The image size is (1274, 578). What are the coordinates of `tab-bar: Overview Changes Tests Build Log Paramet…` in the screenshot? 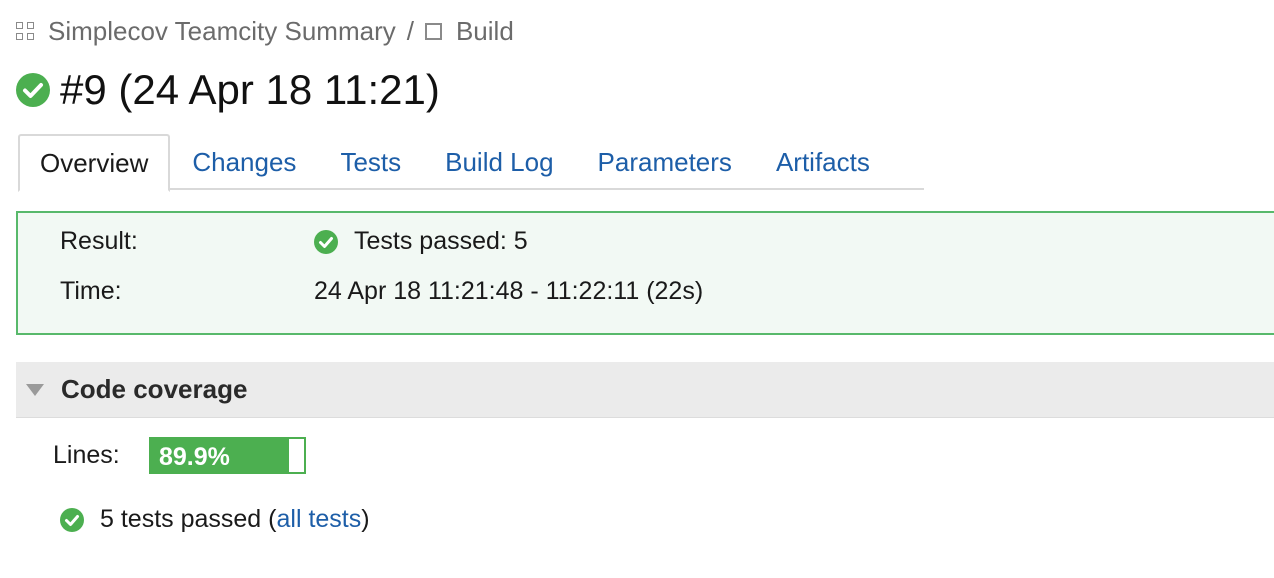 It's located at (471, 163).